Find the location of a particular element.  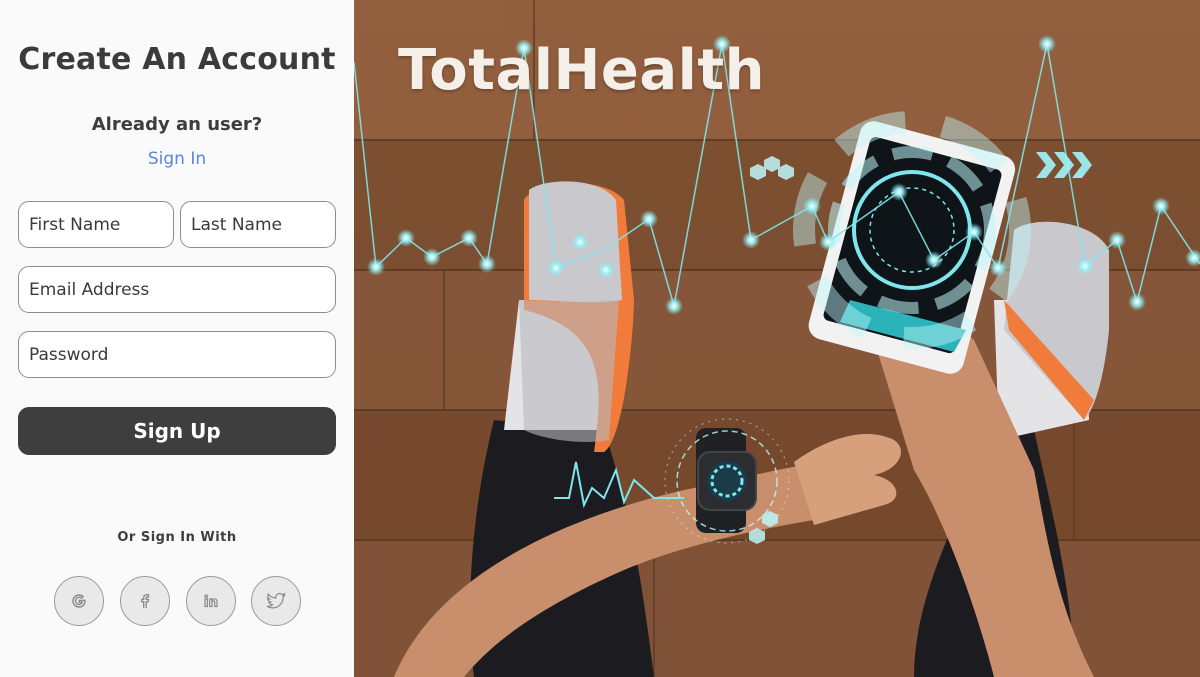

facebook-sign-in-button is located at coordinates (145, 601).